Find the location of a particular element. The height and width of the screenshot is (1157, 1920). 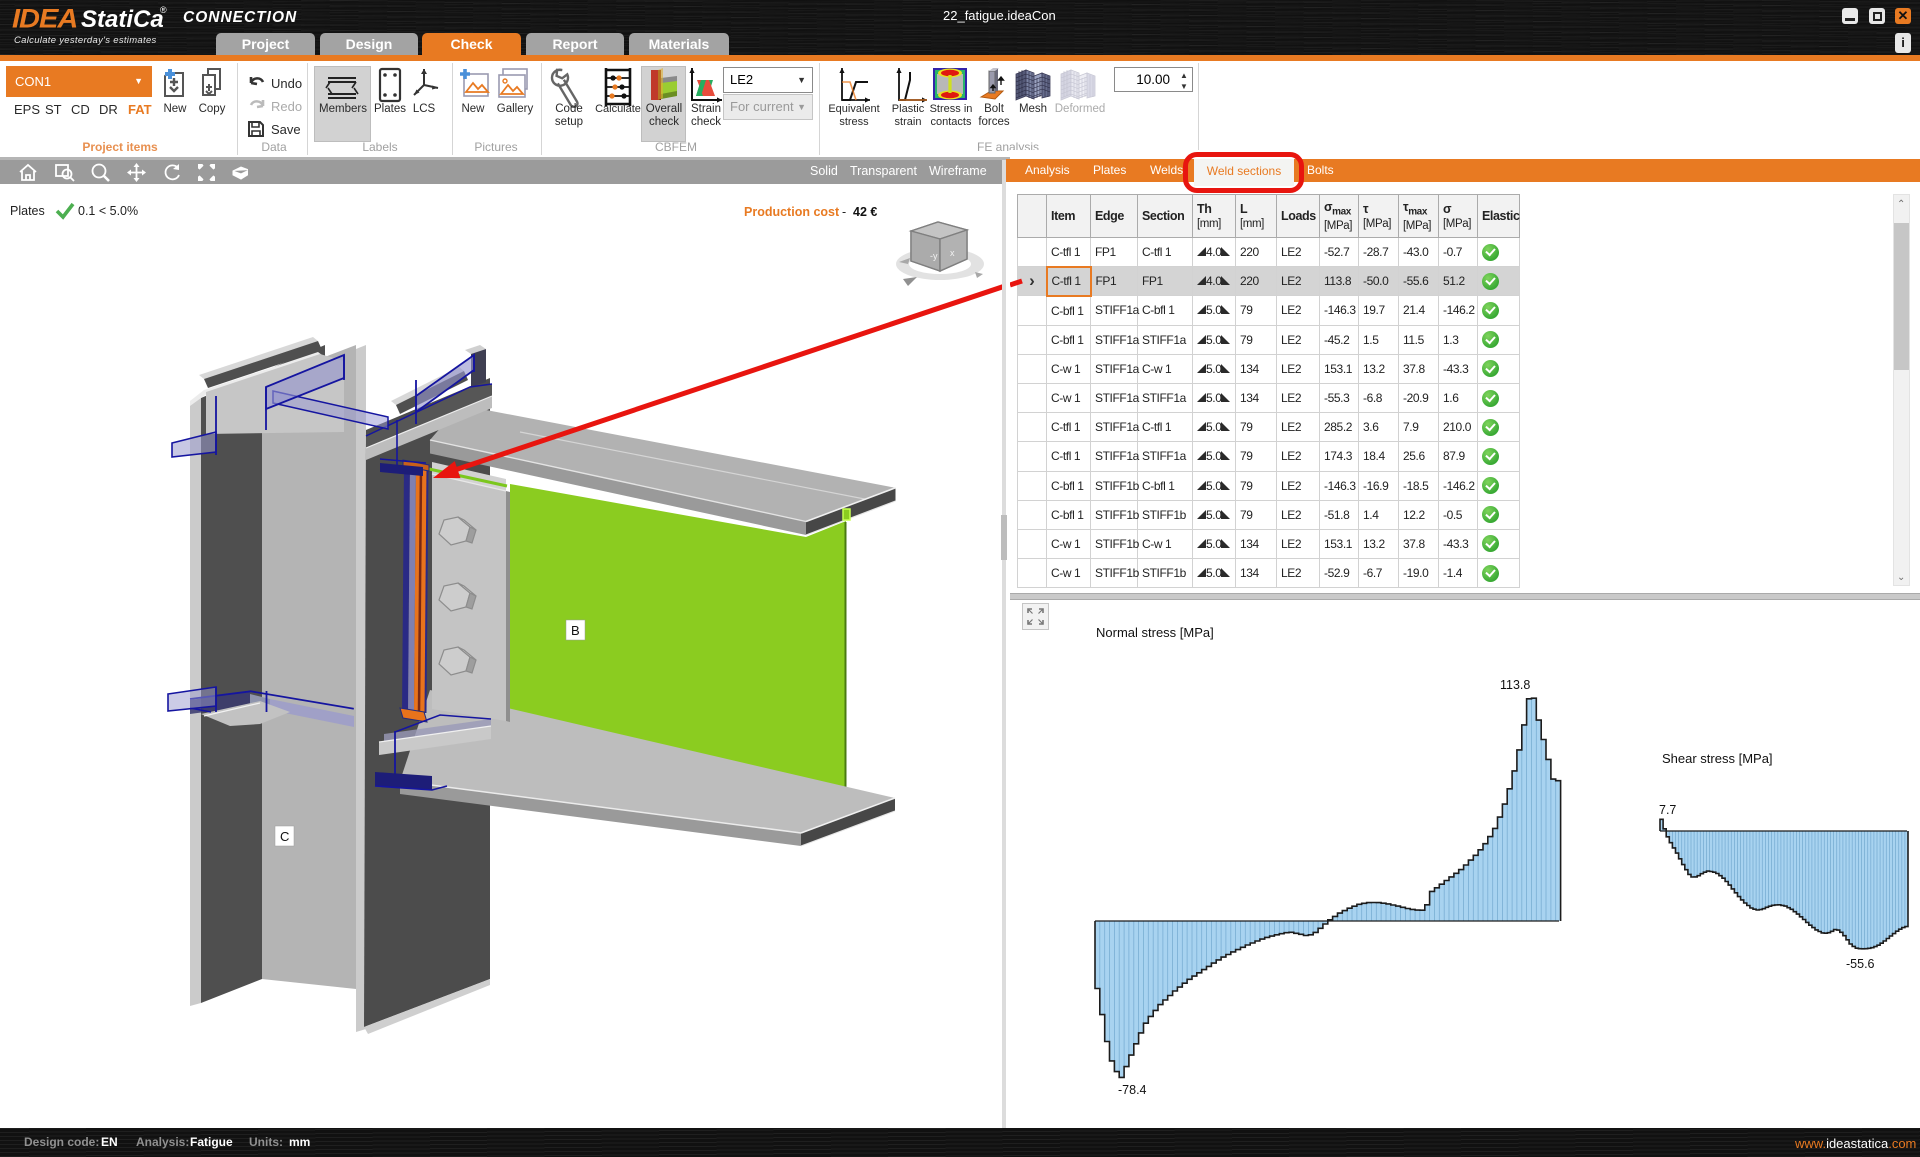

svg-text: Normal stress [MPa] is located at coordinates (1155, 632).